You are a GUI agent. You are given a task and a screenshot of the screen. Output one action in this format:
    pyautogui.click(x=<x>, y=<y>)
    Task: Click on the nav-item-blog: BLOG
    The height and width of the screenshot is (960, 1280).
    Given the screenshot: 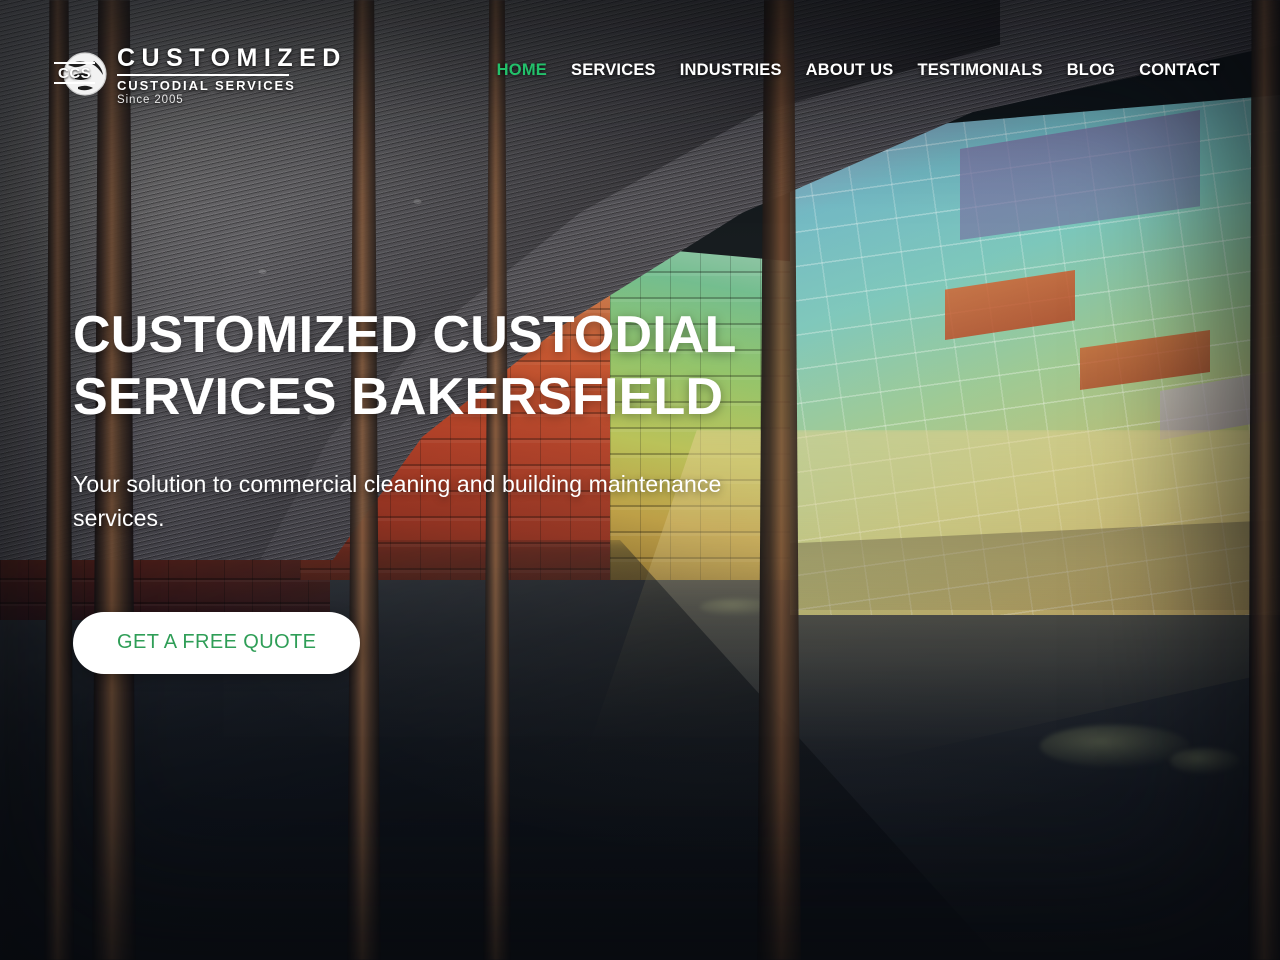 What is the action you would take?
    pyautogui.click(x=1091, y=70)
    